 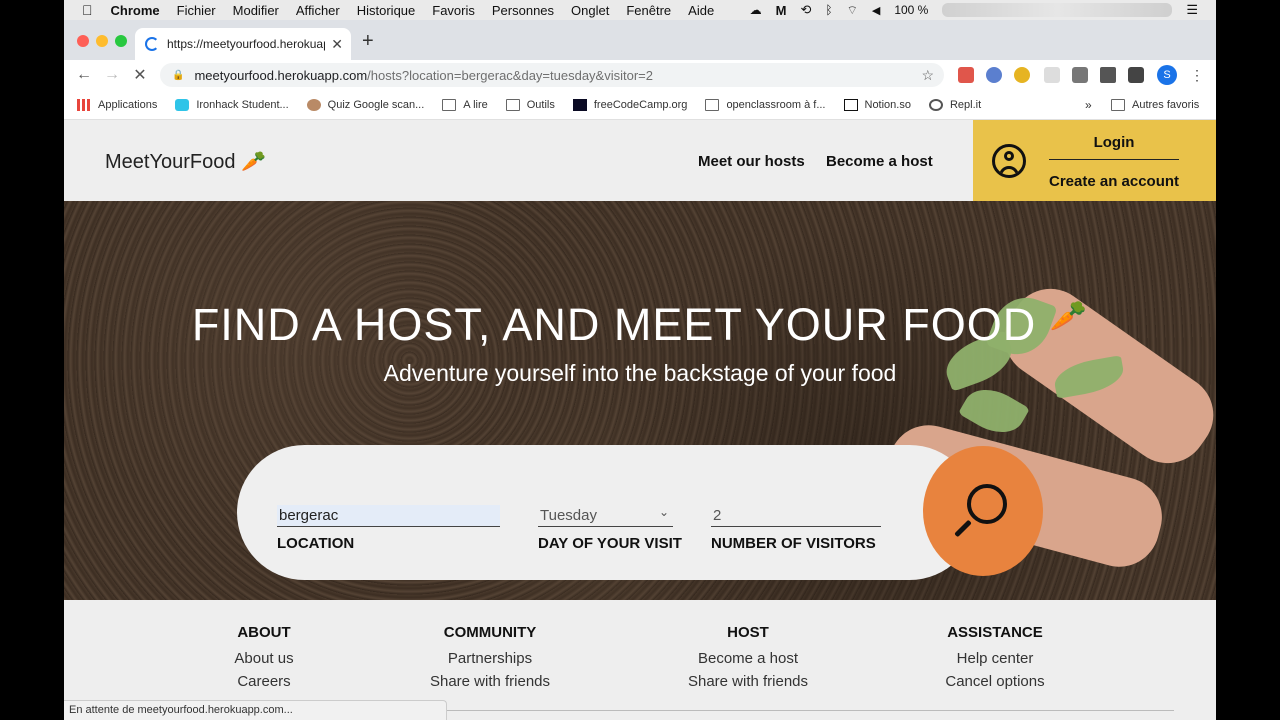 What do you see at coordinates (337, 44) in the screenshot?
I see `close-tab-icon: ✕` at bounding box center [337, 44].